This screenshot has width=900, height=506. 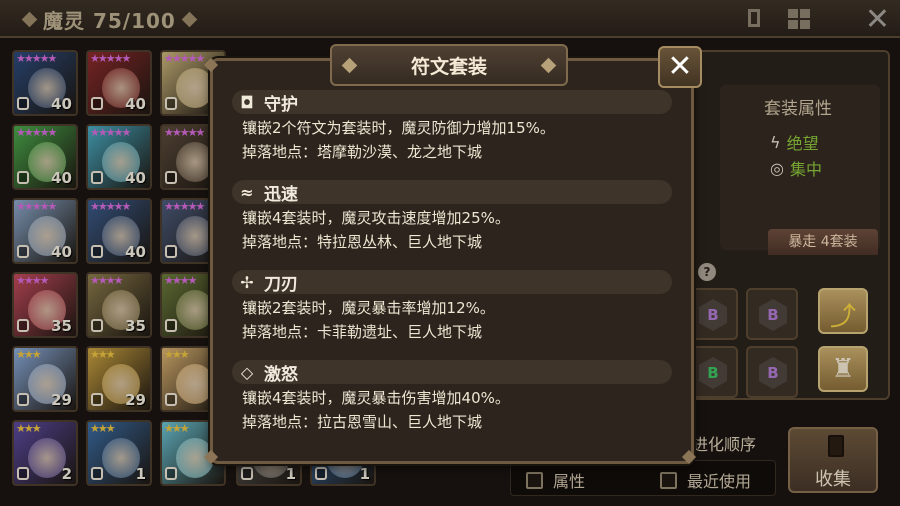 What do you see at coordinates (452, 282) in the screenshot?
I see `set-header: ✢ 刀刃` at bounding box center [452, 282].